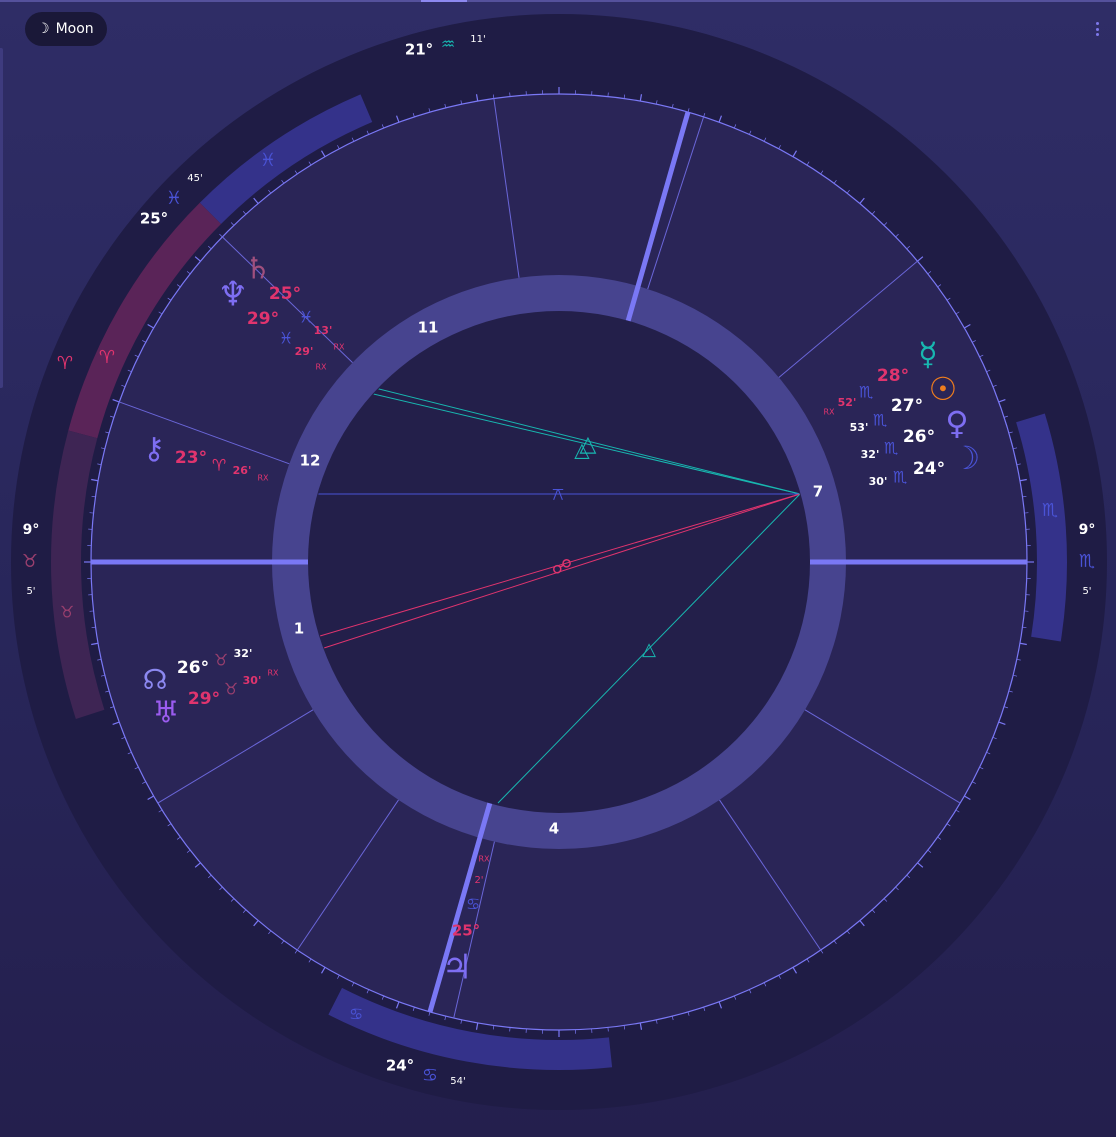 The height and width of the screenshot is (1137, 1116). I want to click on venus-degree: 26°, so click(919, 437).